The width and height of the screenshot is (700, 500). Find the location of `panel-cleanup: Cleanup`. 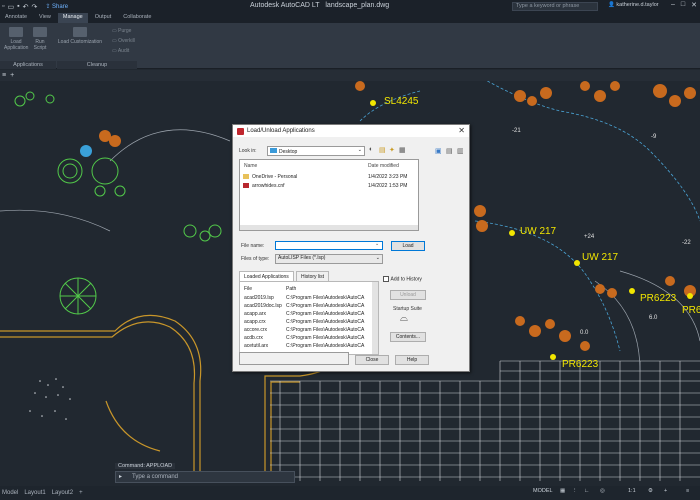

panel-cleanup: Cleanup is located at coordinates (97, 65).